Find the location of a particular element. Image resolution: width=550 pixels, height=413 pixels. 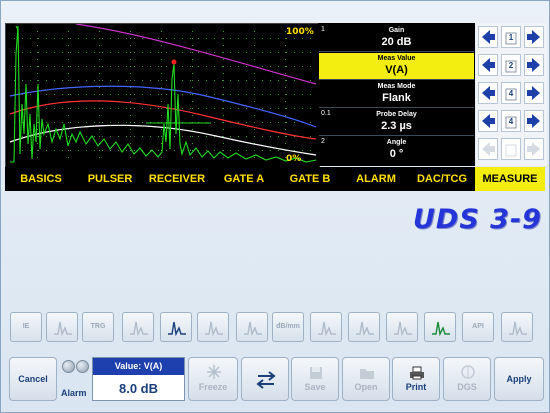

swap-arrows-icon is located at coordinates (266, 380).